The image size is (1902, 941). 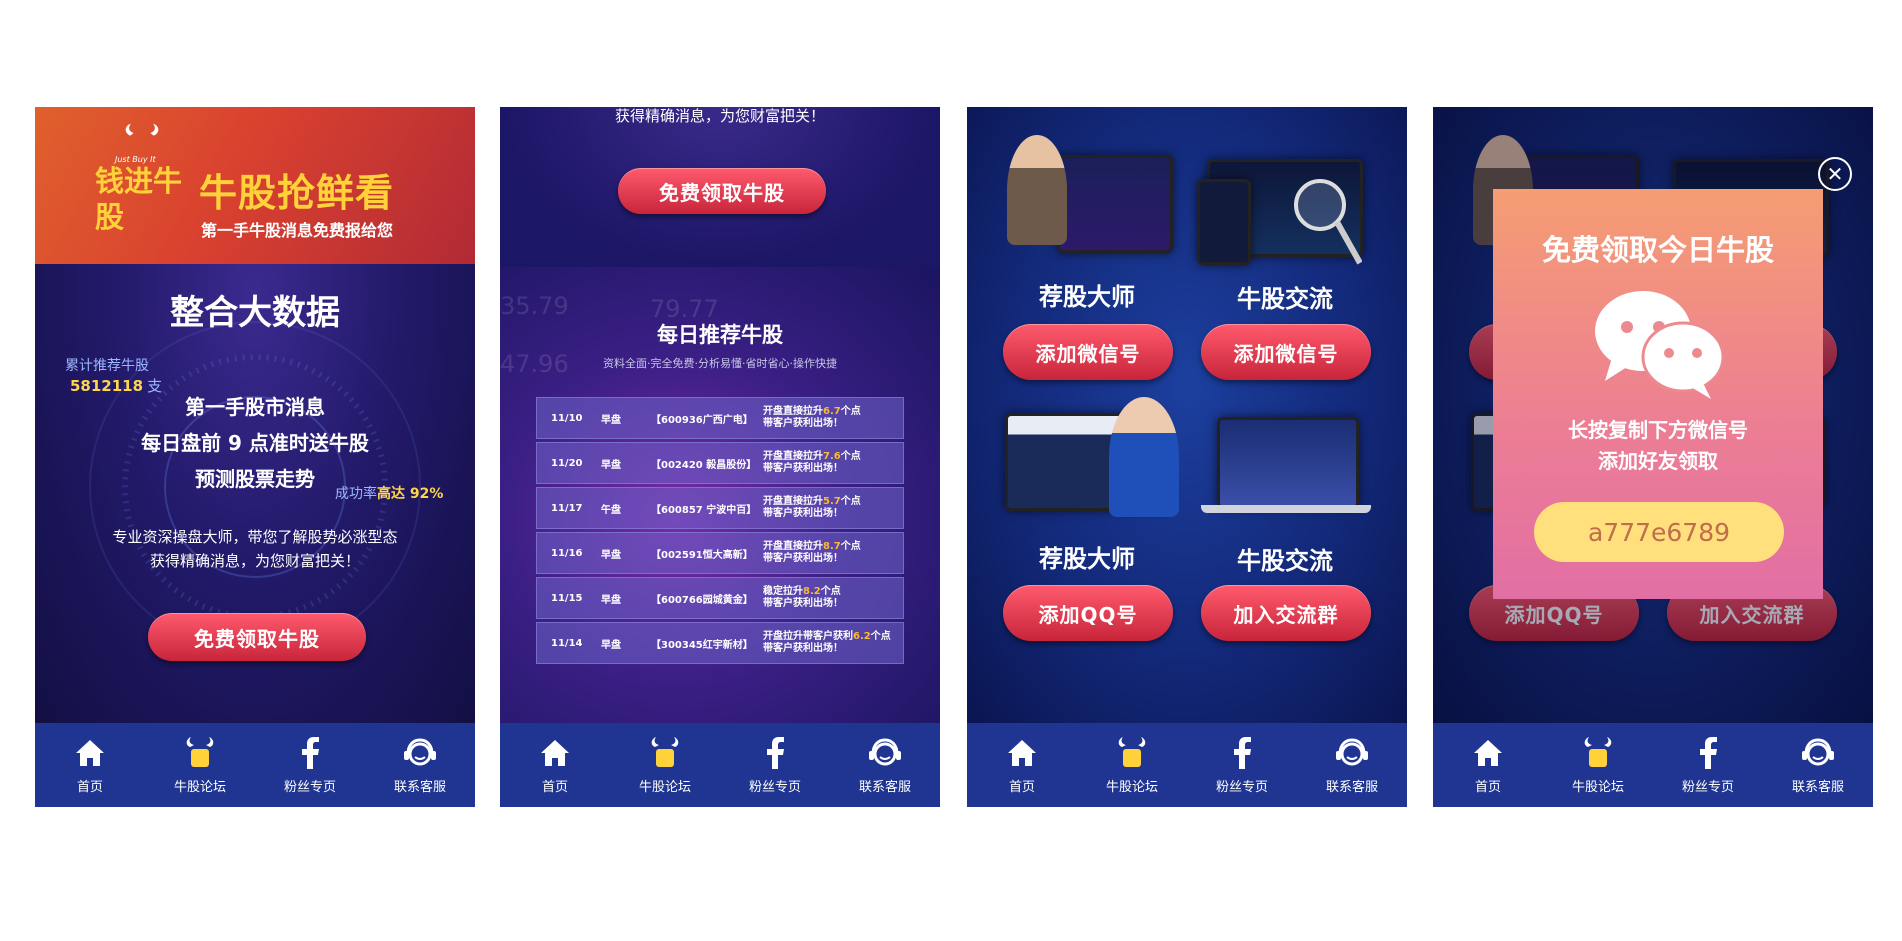 What do you see at coordinates (833, 643) in the screenshot?
I see `row-note: 开盘拉升带客户获利6.2个点 带客户获利出场！` at bounding box center [833, 643].